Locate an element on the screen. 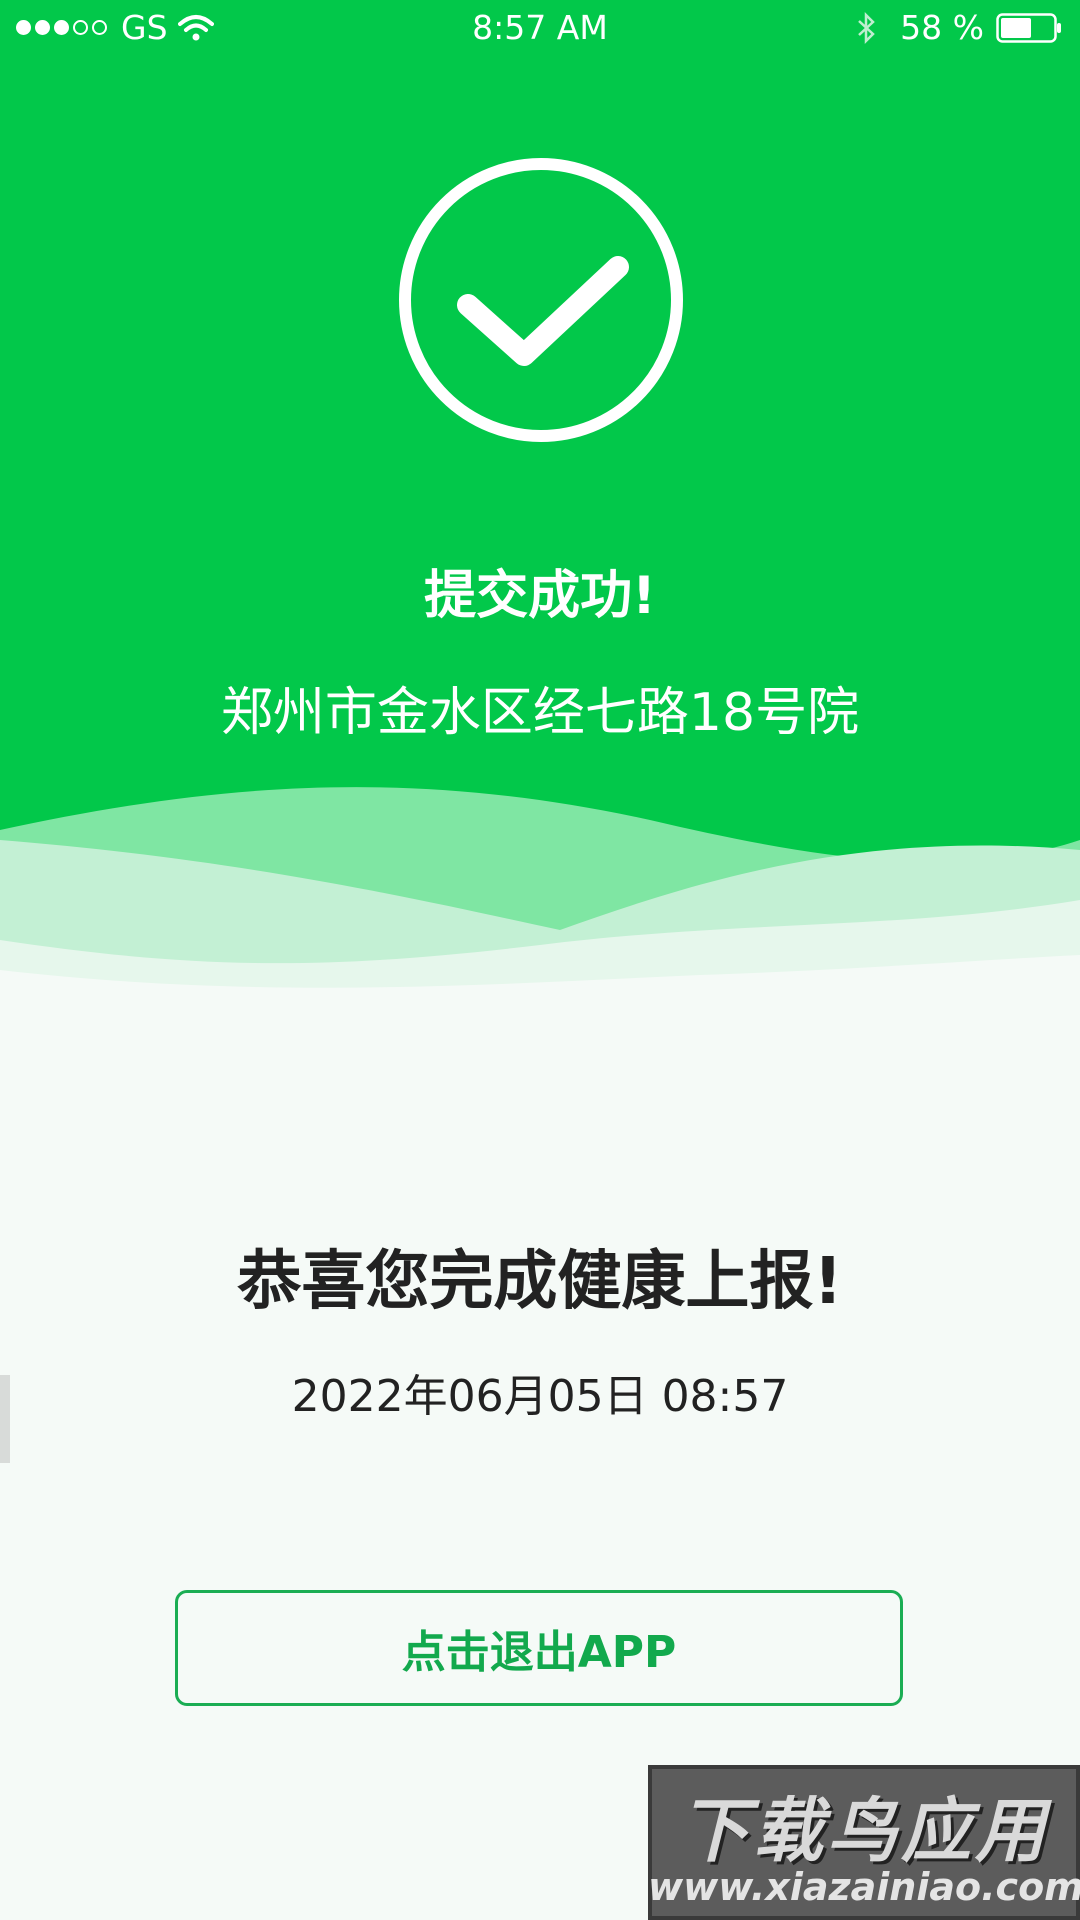 The height and width of the screenshot is (1920, 1080). submit-success-title: 提交成功! is located at coordinates (540, 596).